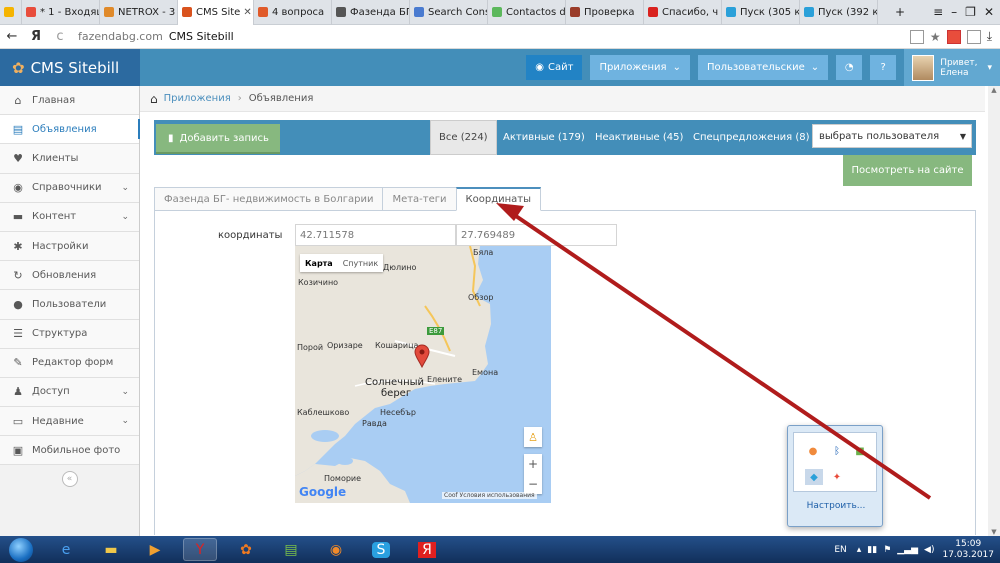 Image resolution: width=1000 pixels, height=563 pixels. I want to click on custom-menu-button: Пользовательские ⌄, so click(763, 67).